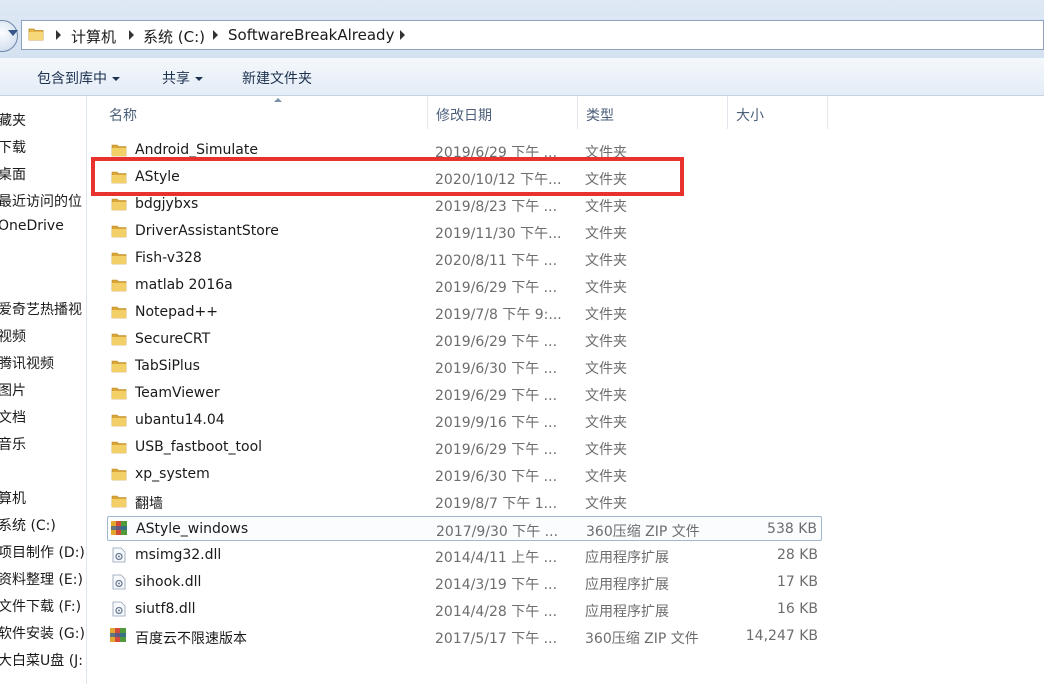 This screenshot has width=1044, height=684. I want to click on include-in-library-button: 包含到库中, so click(78, 78).